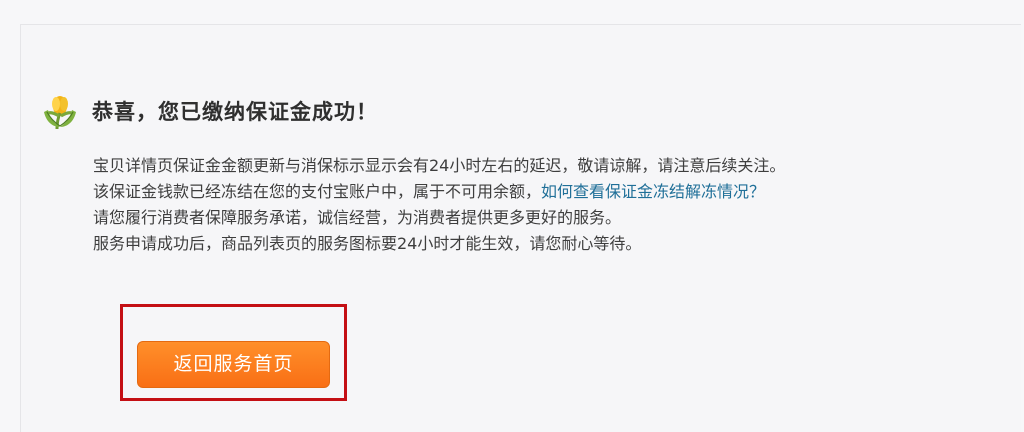  What do you see at coordinates (317, 191) in the screenshot?
I see `message-line-2-text: 该保证金钱款已经冻结在您的支付宝账户中，属于不可用余额，` at bounding box center [317, 191].